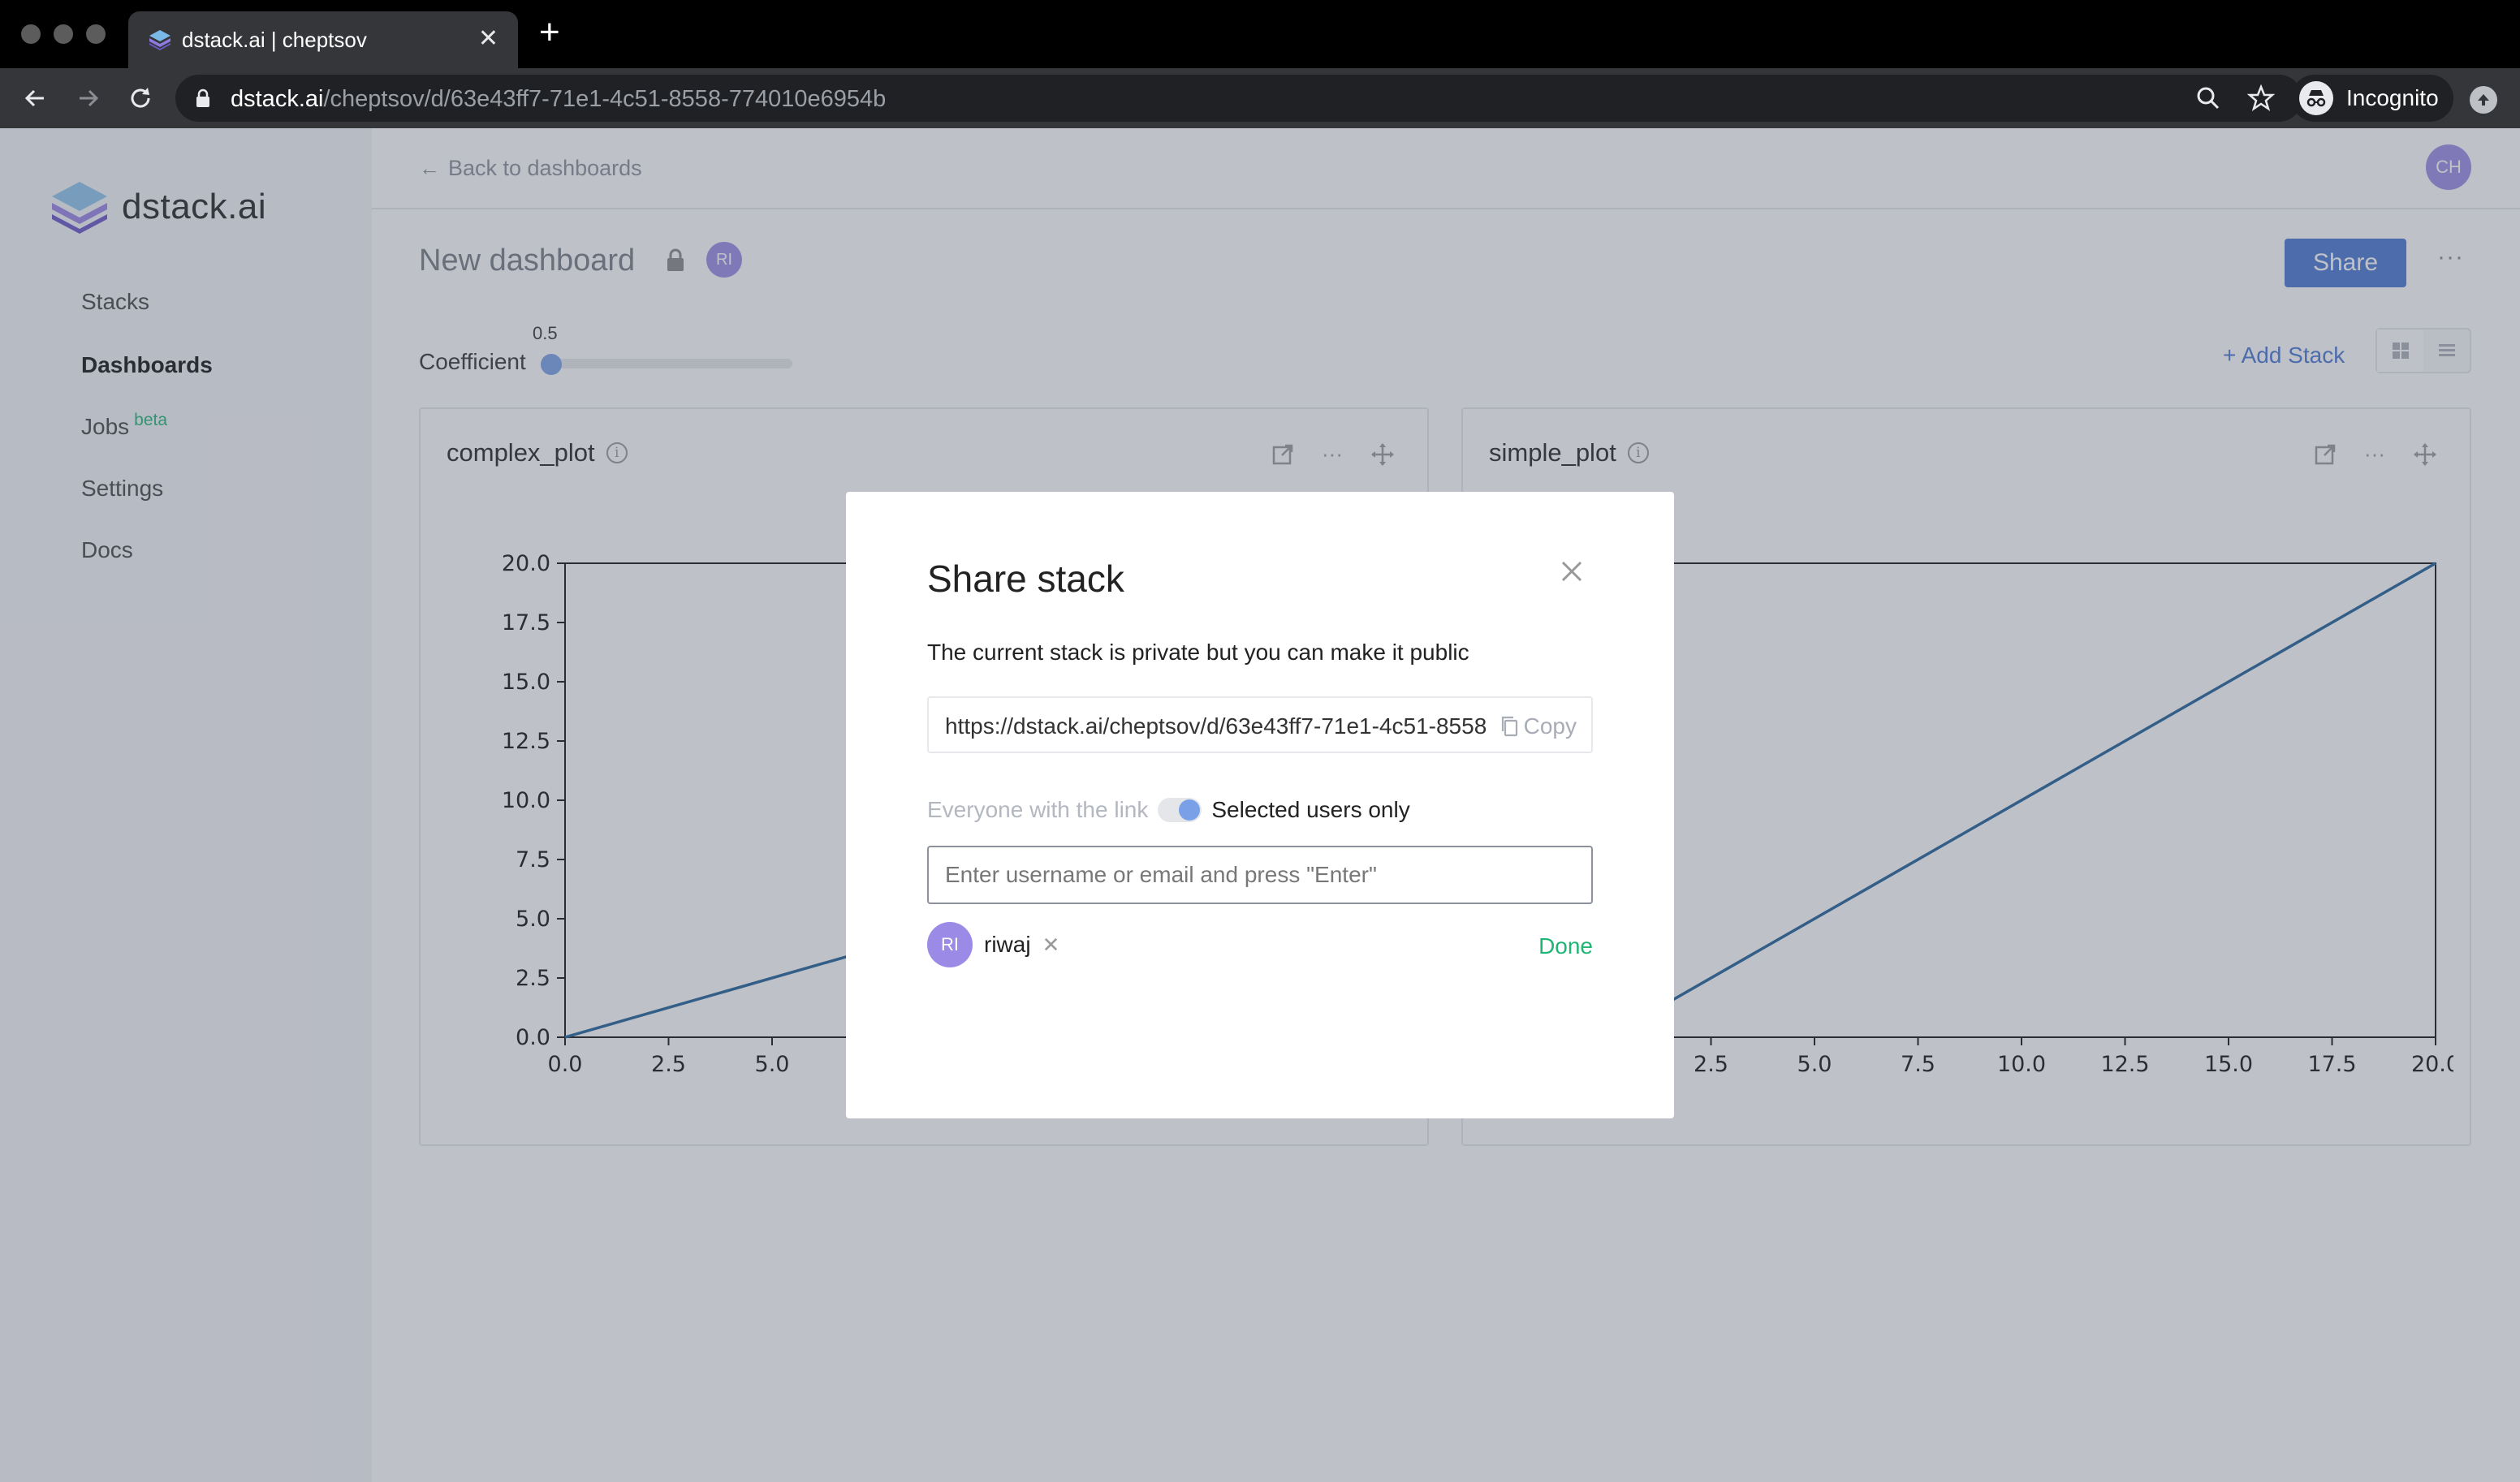 This screenshot has height=1482, width=2520. Describe the element at coordinates (950, 944) in the screenshot. I see `avatar: RI` at that location.